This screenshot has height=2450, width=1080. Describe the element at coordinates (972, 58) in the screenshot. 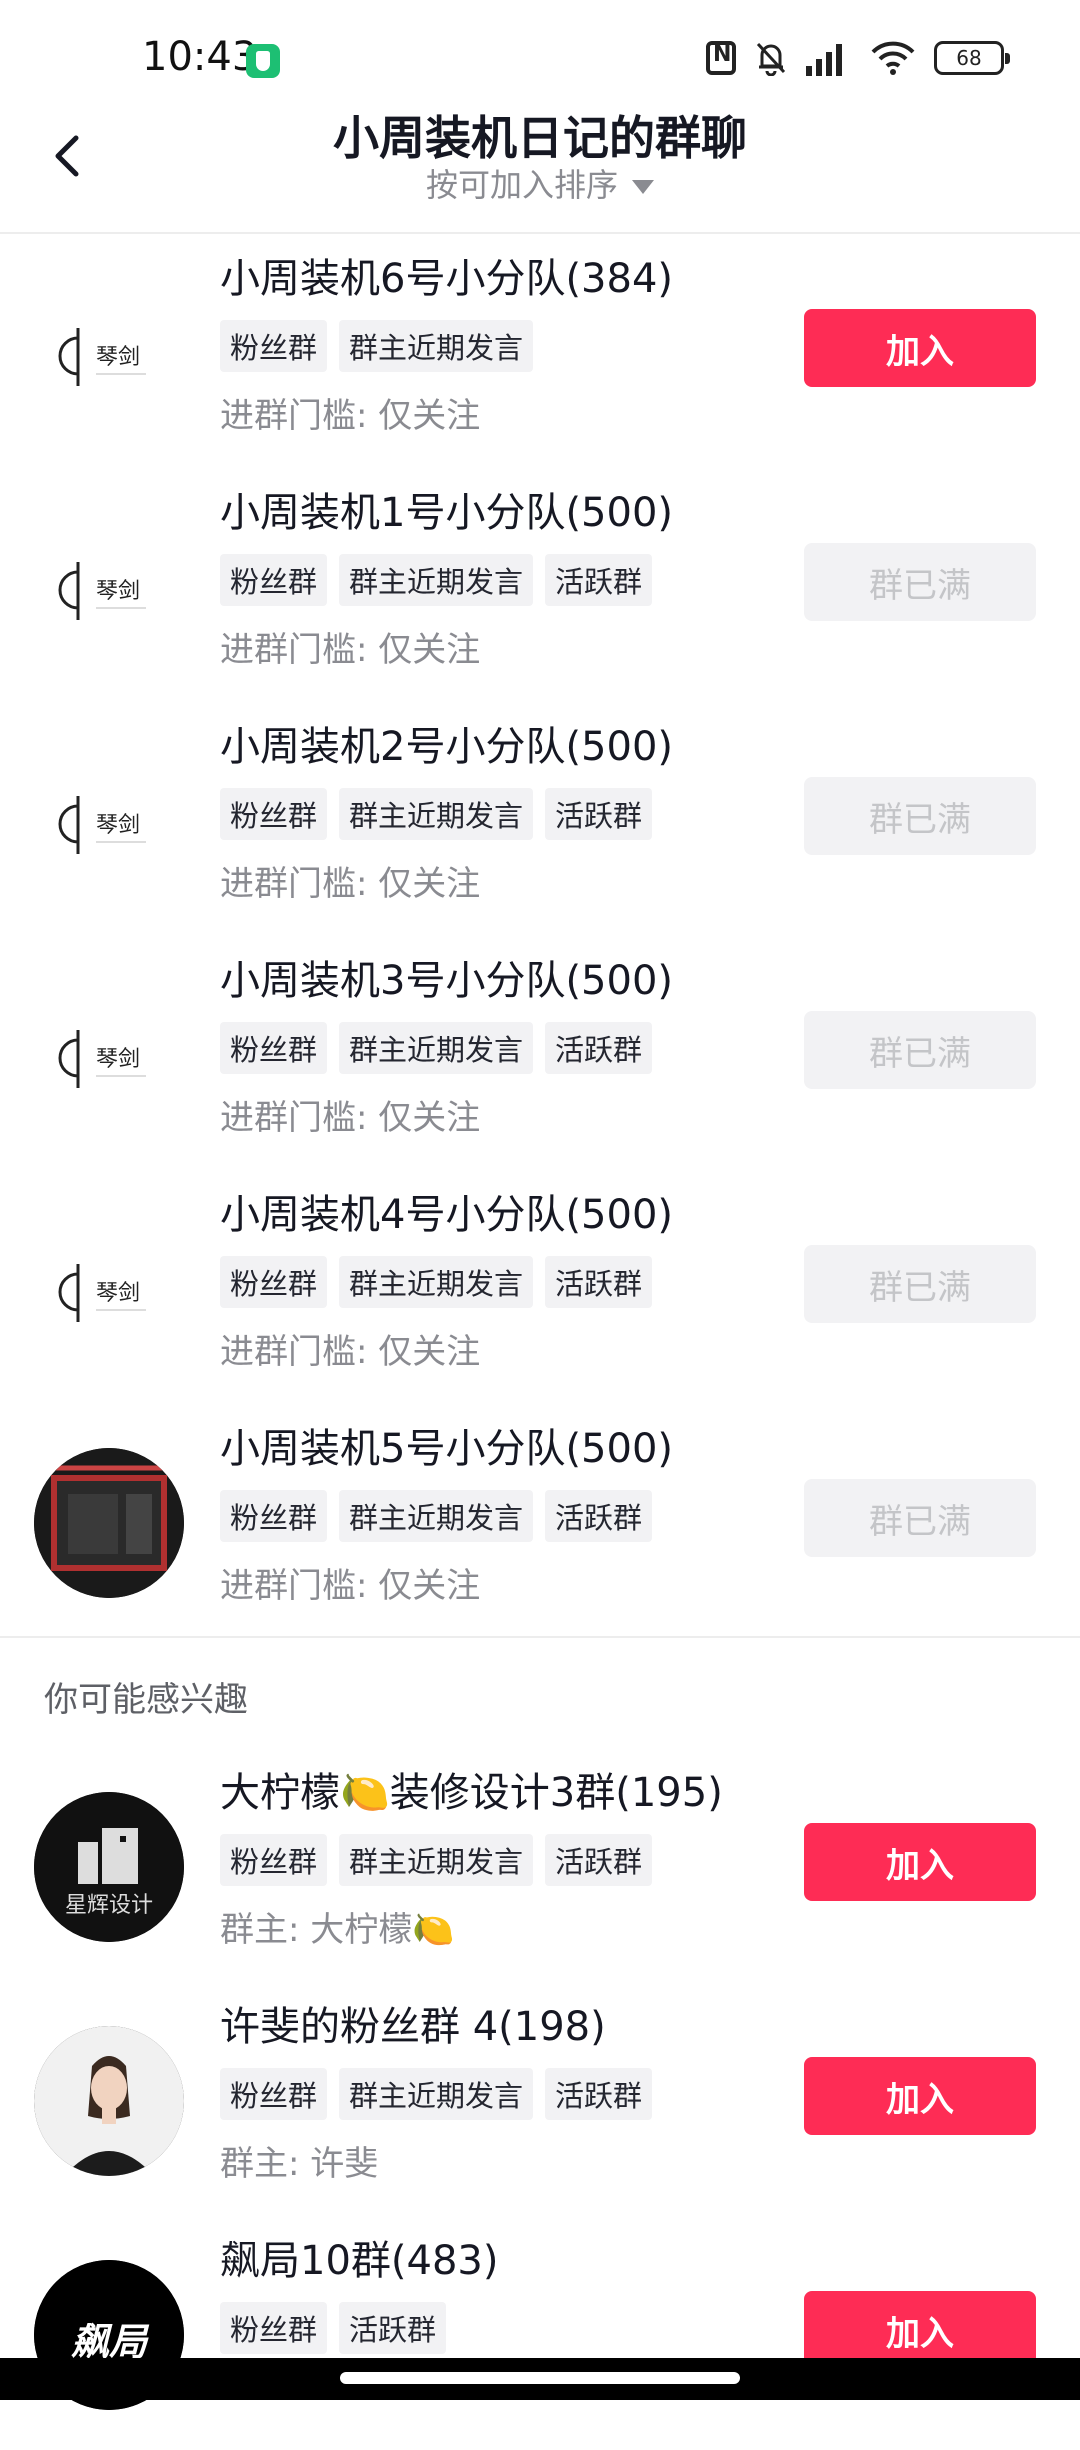

I see `battery-icon: 68` at that location.